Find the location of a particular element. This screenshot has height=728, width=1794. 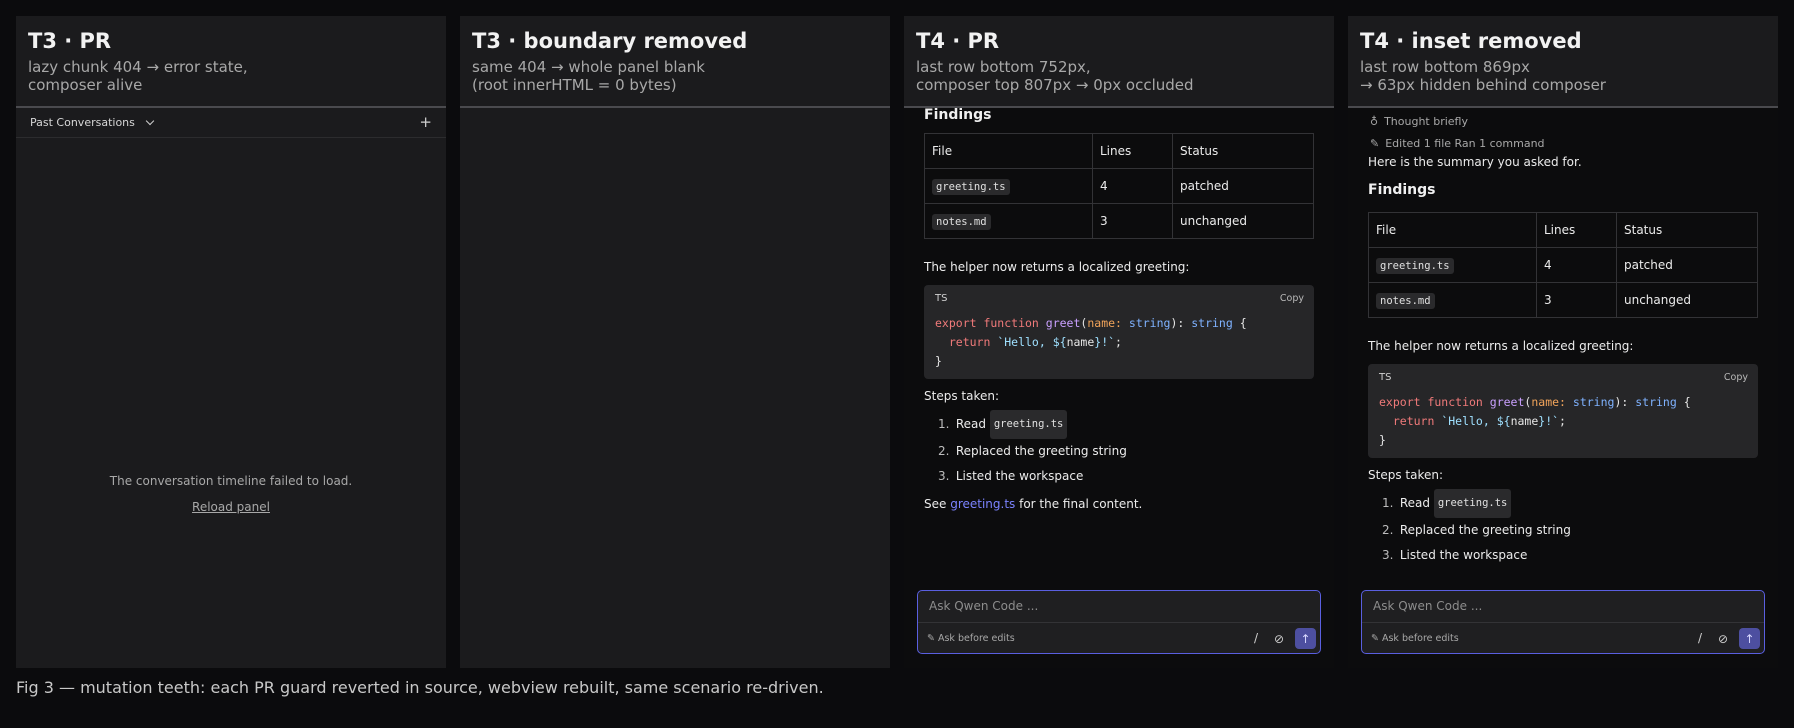

table-header-cell: Lines is located at coordinates (1576, 230).